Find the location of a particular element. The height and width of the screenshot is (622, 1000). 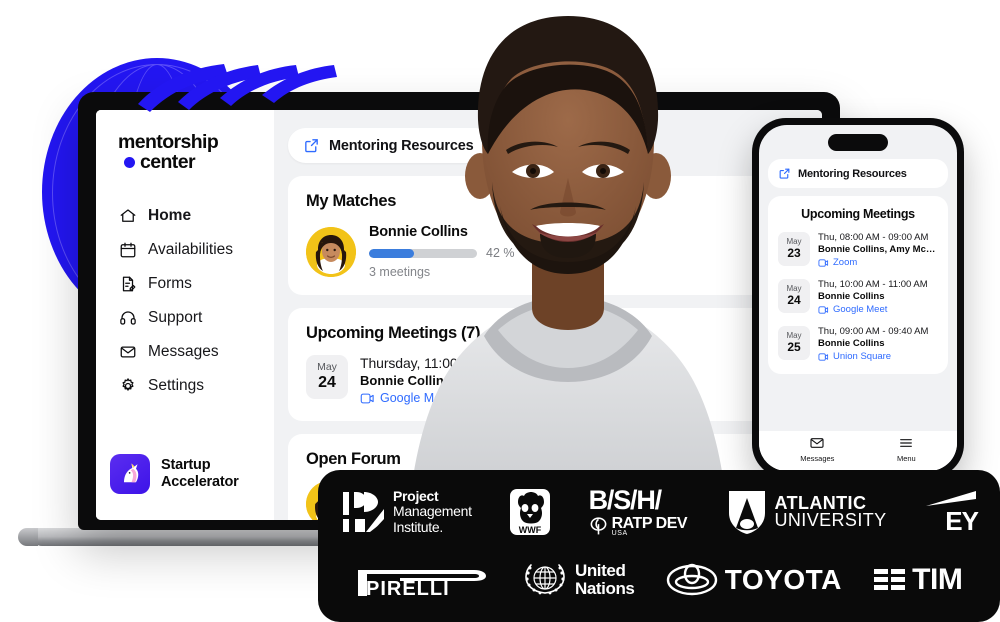

sidebar-item-messages: Messages is located at coordinates (185, 352).